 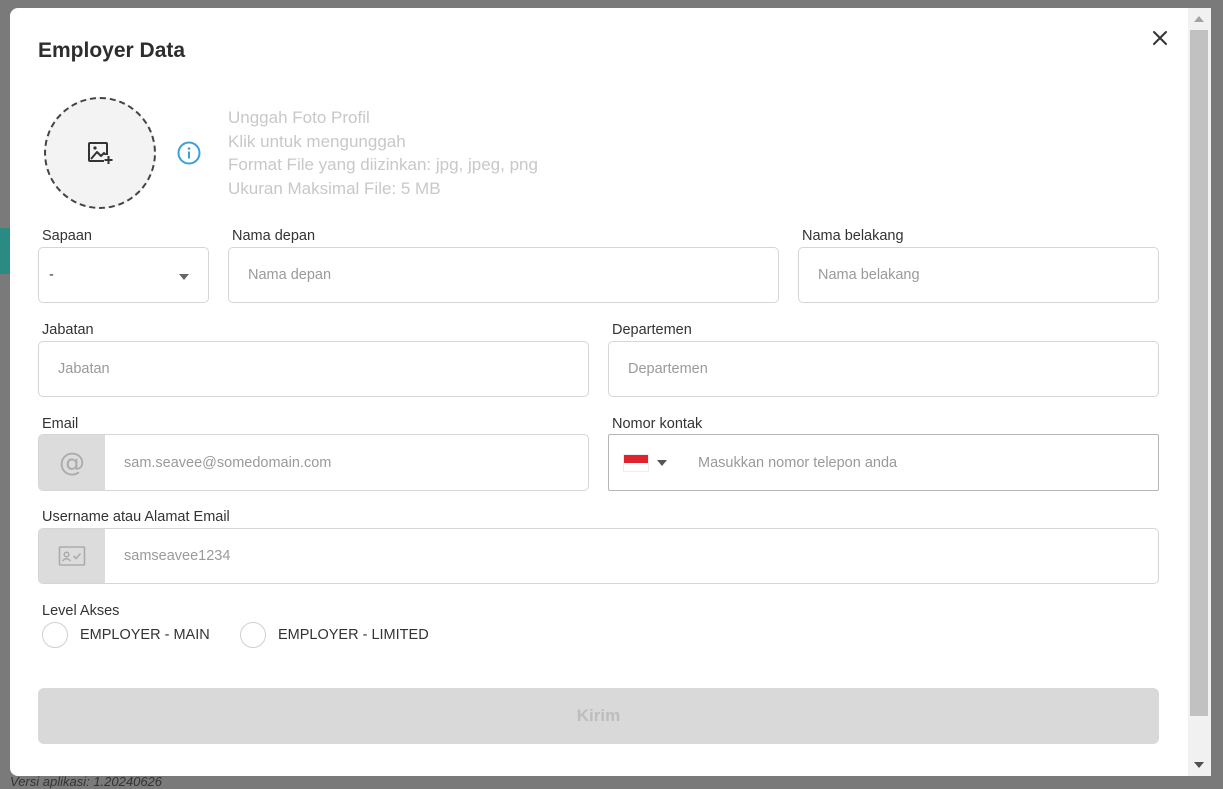 What do you see at coordinates (81, 611) in the screenshot?
I see `access-level-label: Level Akses` at bounding box center [81, 611].